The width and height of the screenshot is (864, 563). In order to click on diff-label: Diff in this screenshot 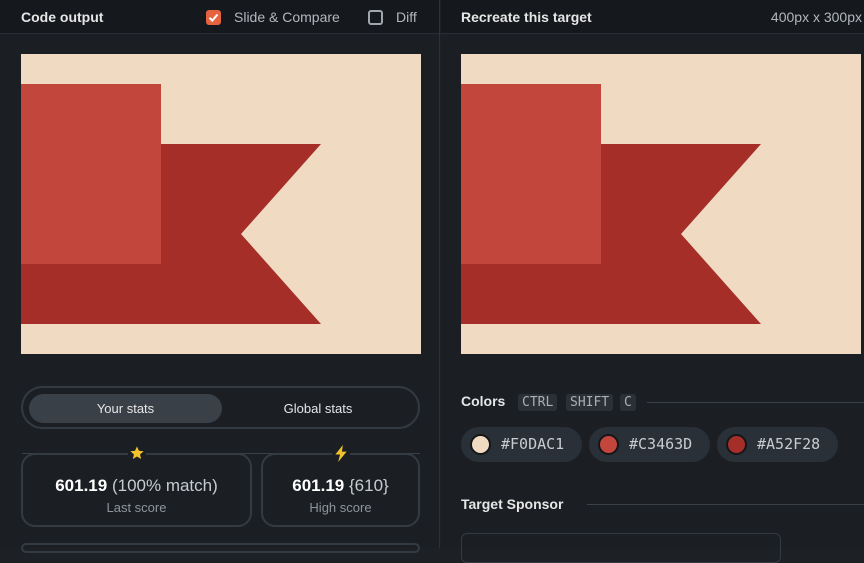, I will do `click(406, 17)`.